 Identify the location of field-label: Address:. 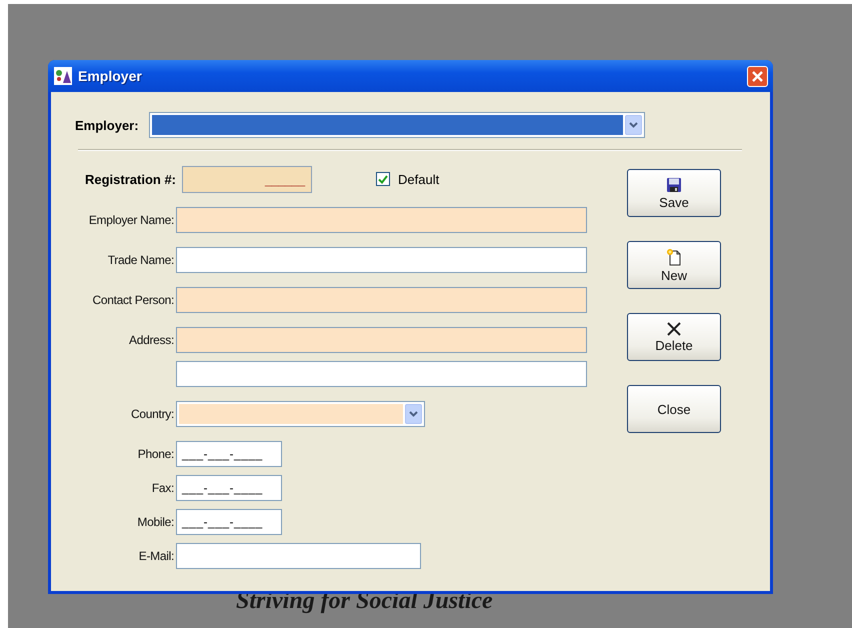
(151, 340).